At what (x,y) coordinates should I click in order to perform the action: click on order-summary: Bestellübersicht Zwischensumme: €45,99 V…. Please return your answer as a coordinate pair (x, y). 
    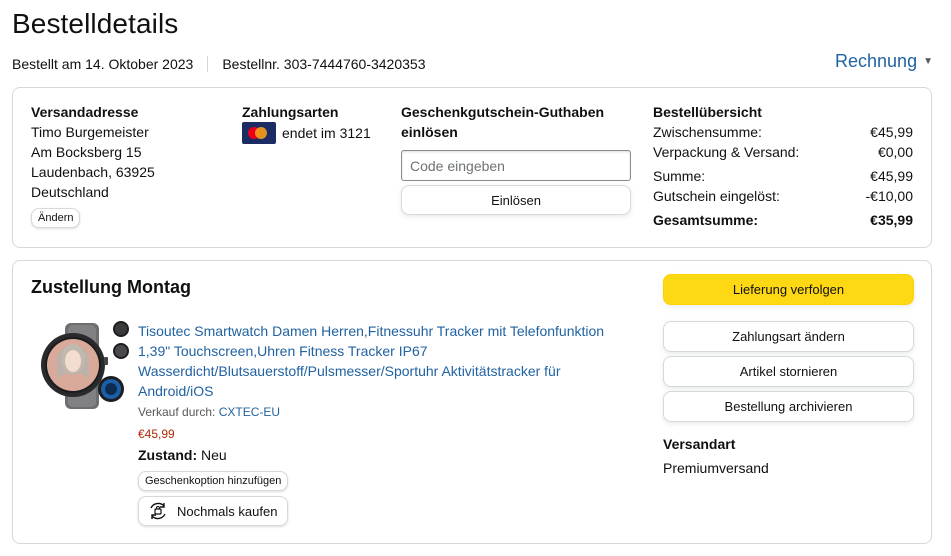
    Looking at the image, I should click on (783, 166).